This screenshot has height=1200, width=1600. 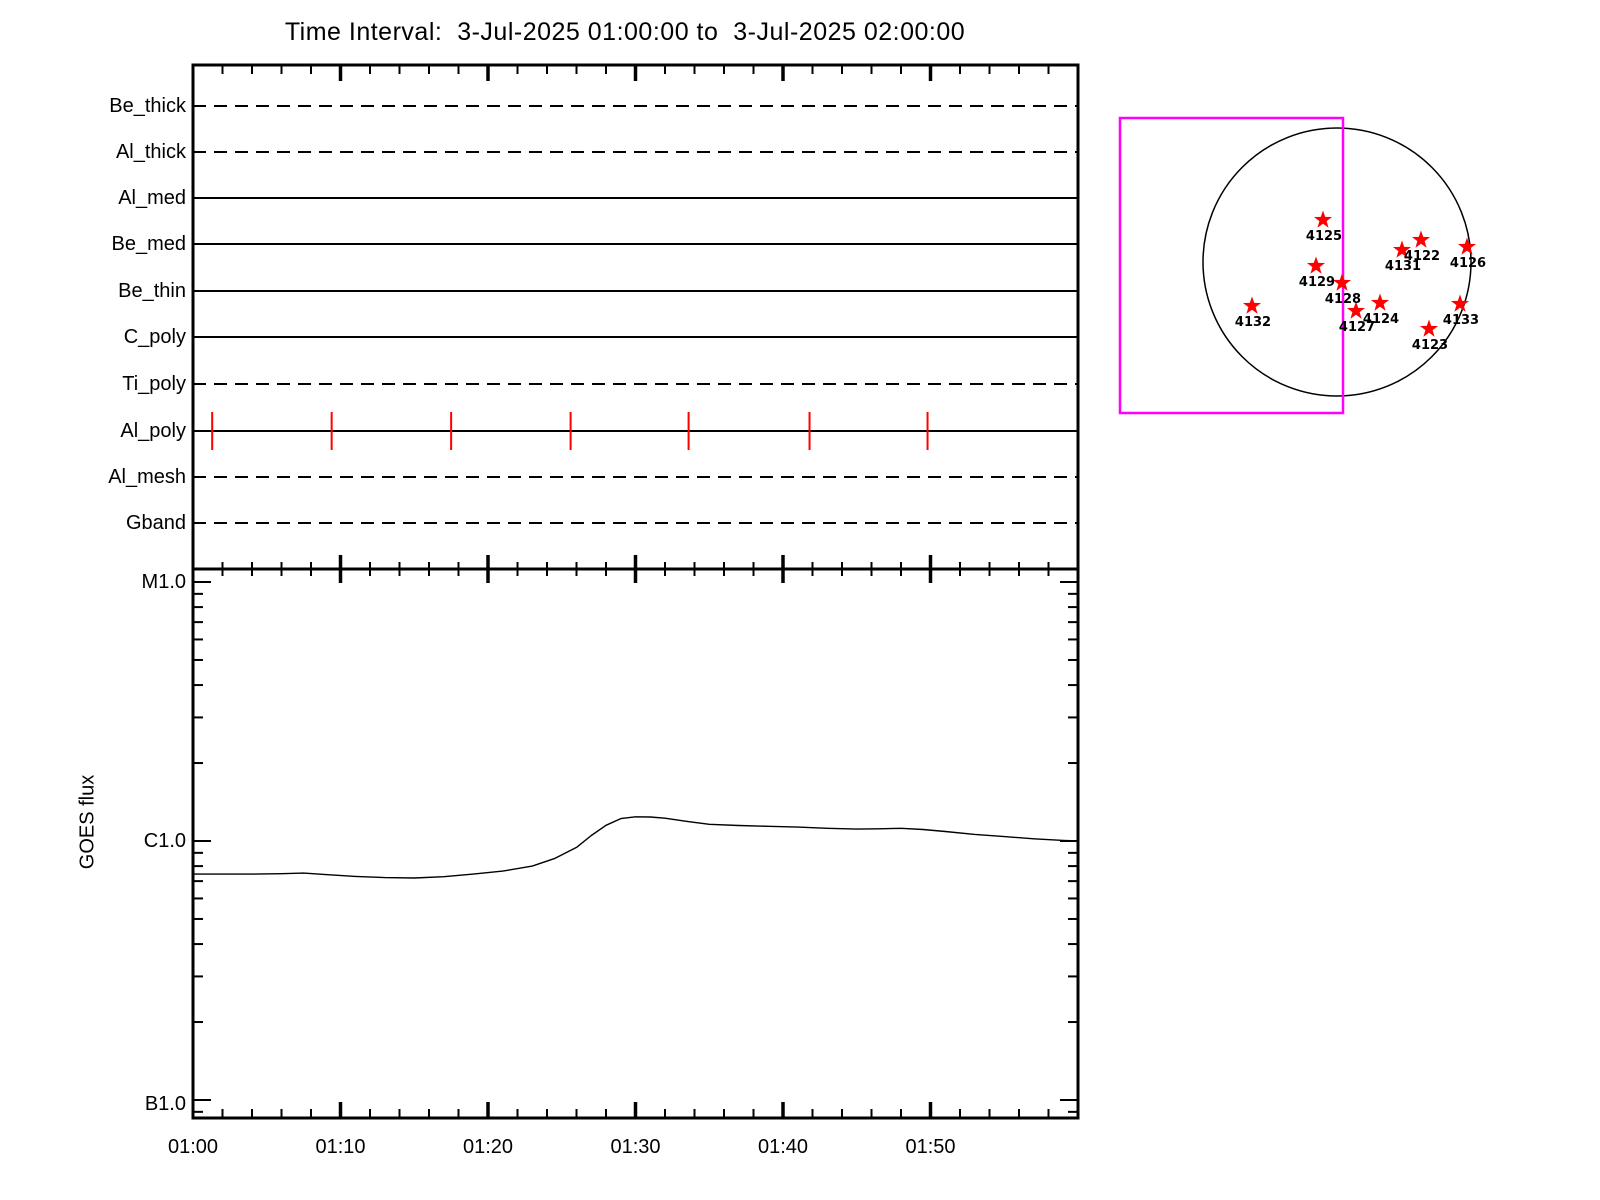 What do you see at coordinates (488, 1147) in the screenshot?
I see `time-label-01:20: 01:20` at bounding box center [488, 1147].